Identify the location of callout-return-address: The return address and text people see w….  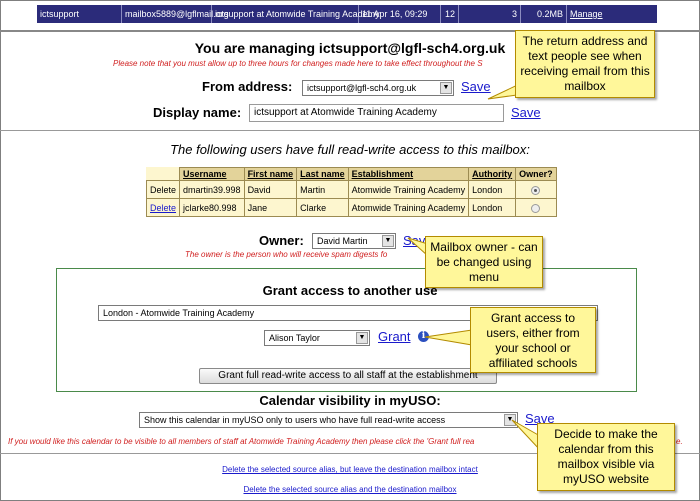
(585, 64).